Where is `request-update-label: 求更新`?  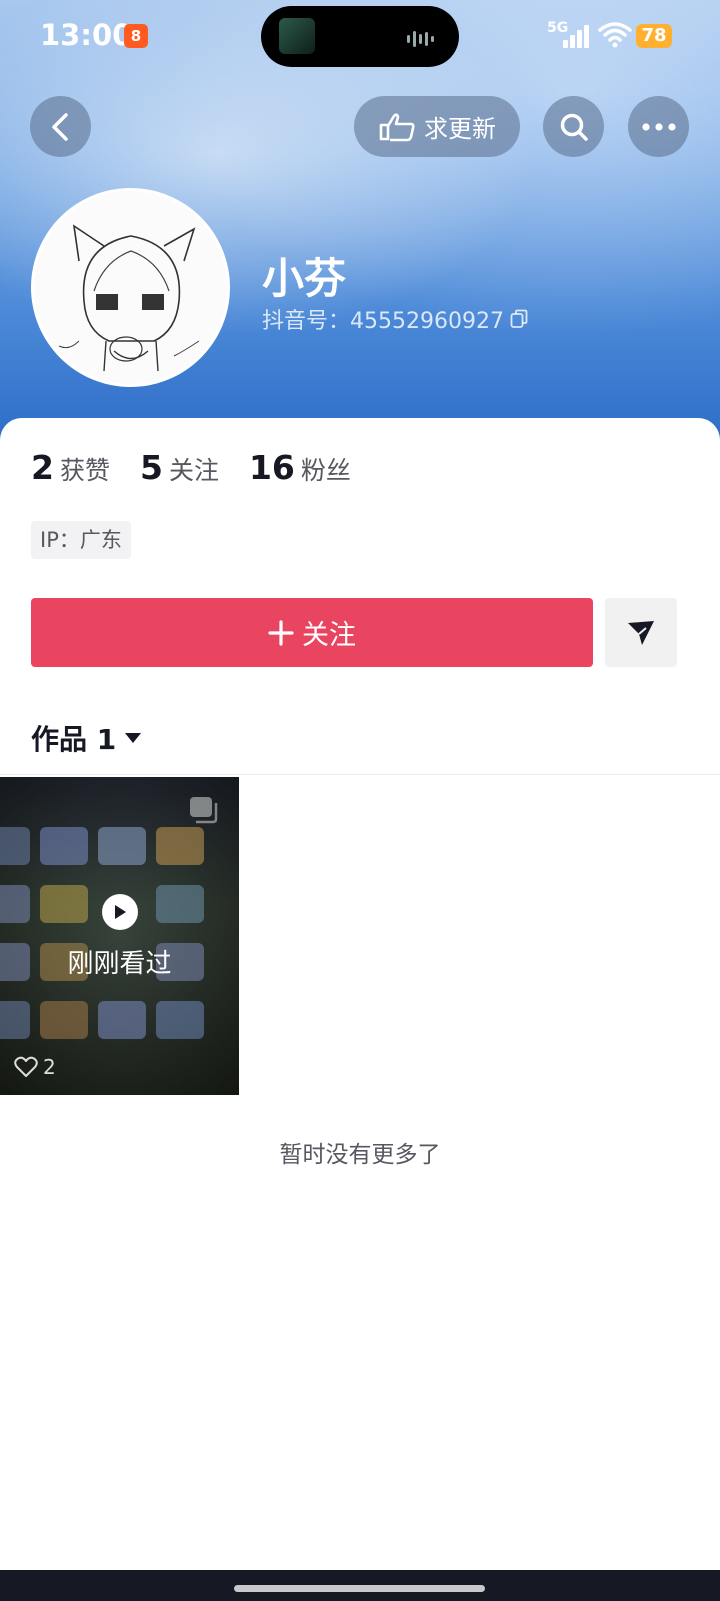 request-update-label: 求更新 is located at coordinates (460, 129).